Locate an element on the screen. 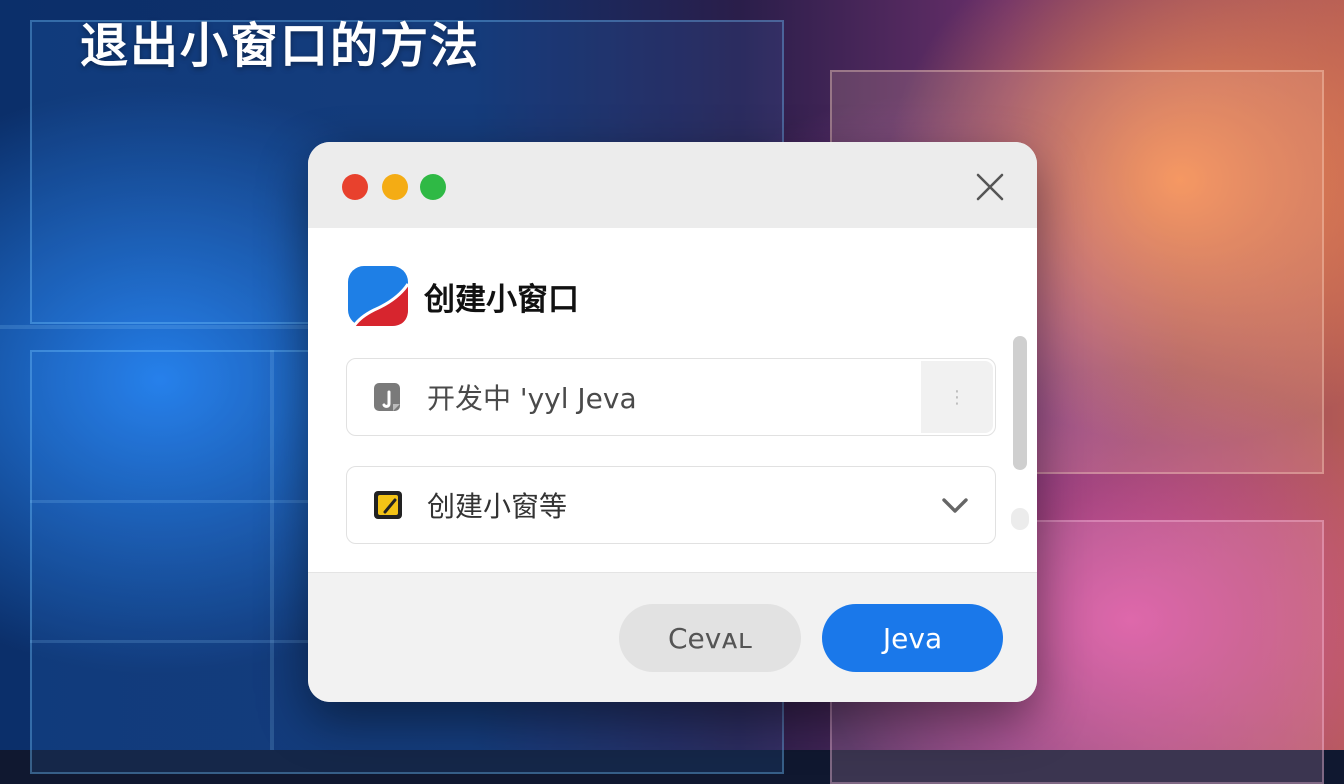 The image size is (1344, 784). window-type-select: 创建小窗等 is located at coordinates (671, 505).